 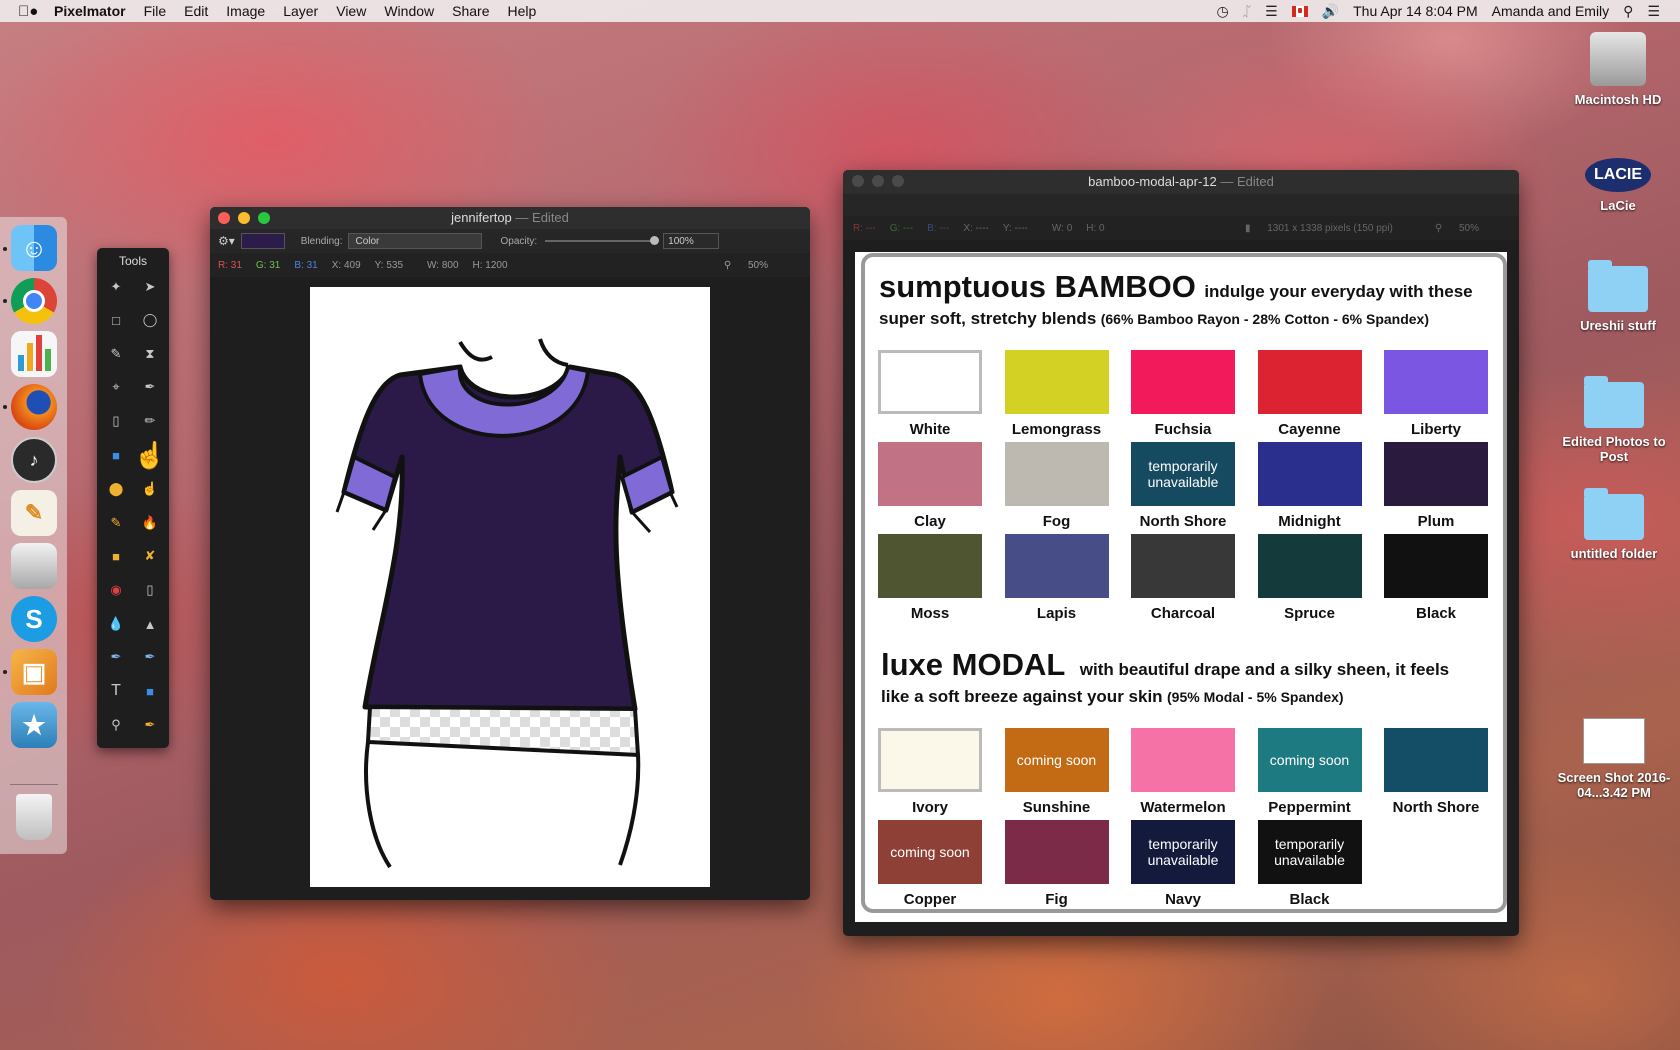 What do you see at coordinates (1330, 228) in the screenshot?
I see `document-size-value: 1301 x 1338 pixels (150 ppi)` at bounding box center [1330, 228].